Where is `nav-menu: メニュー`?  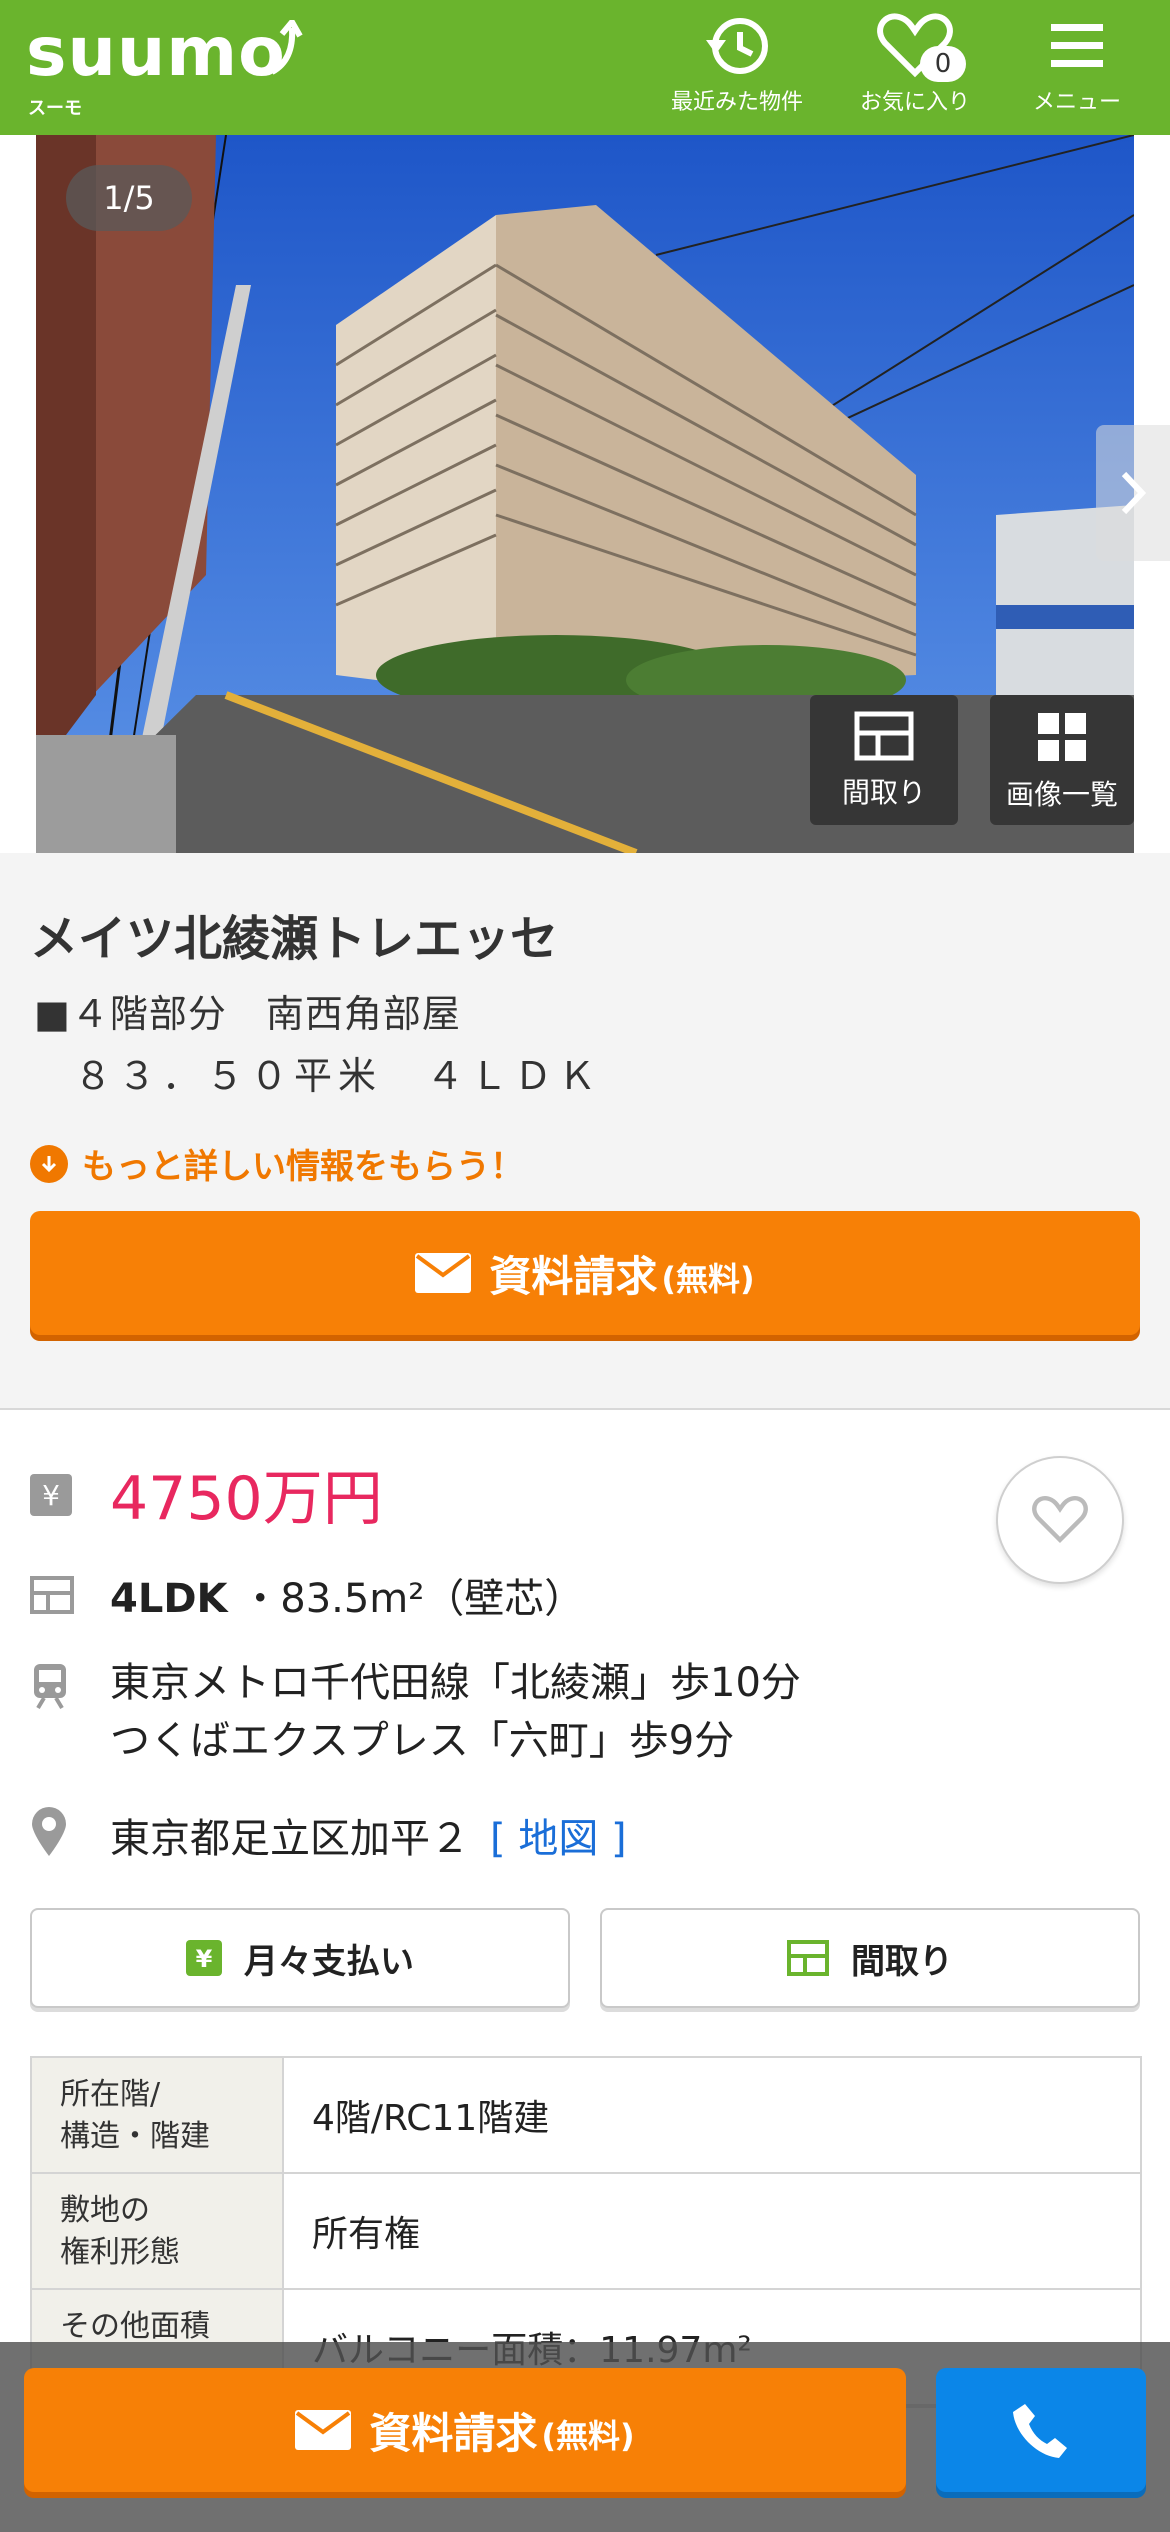
nav-menu: メニュー is located at coordinates (1077, 64).